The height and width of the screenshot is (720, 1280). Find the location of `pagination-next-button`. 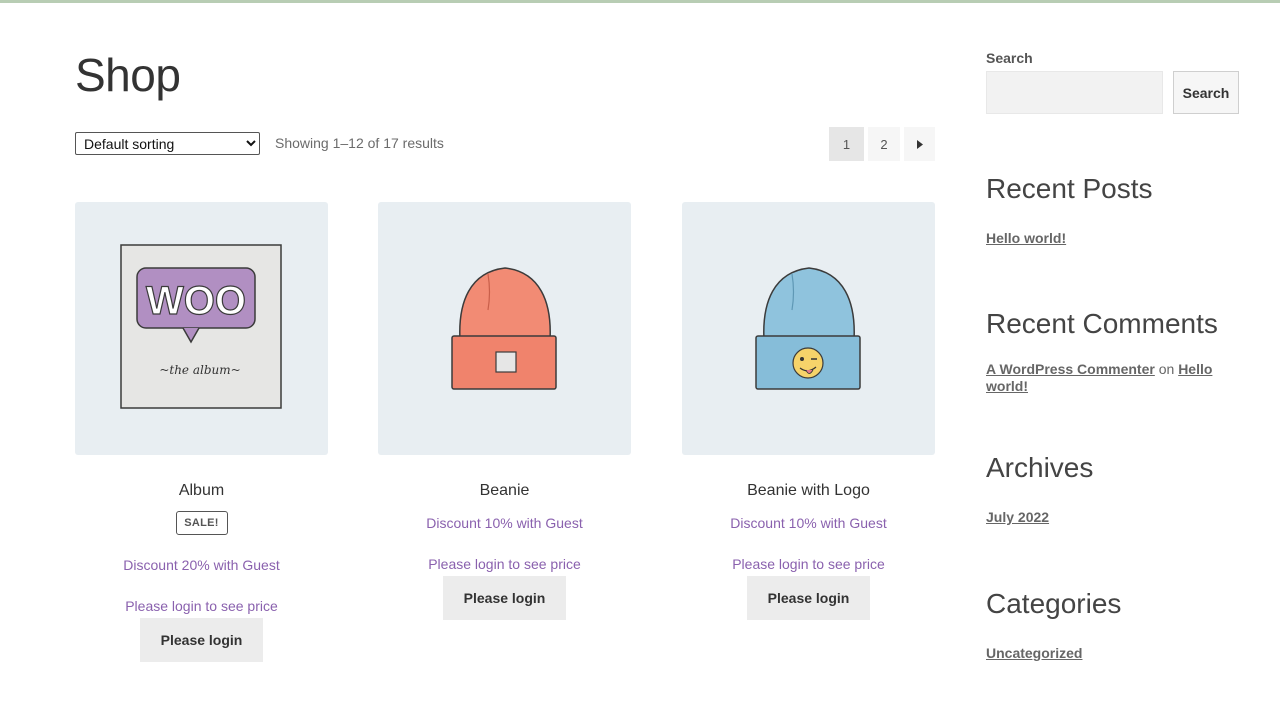

pagination-next-button is located at coordinates (919, 144).